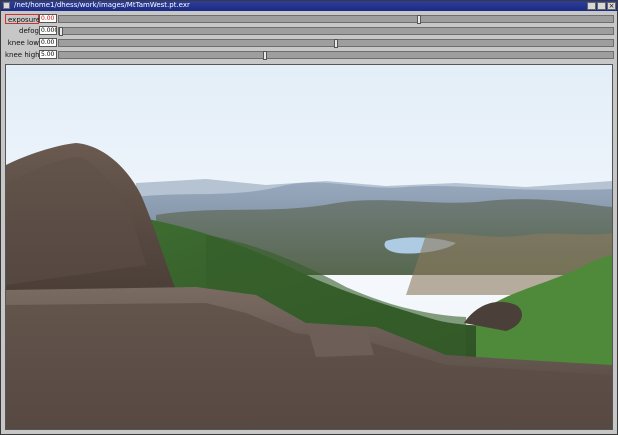 This screenshot has height=435, width=618. I want to click on close-icon: ×, so click(611, 6).